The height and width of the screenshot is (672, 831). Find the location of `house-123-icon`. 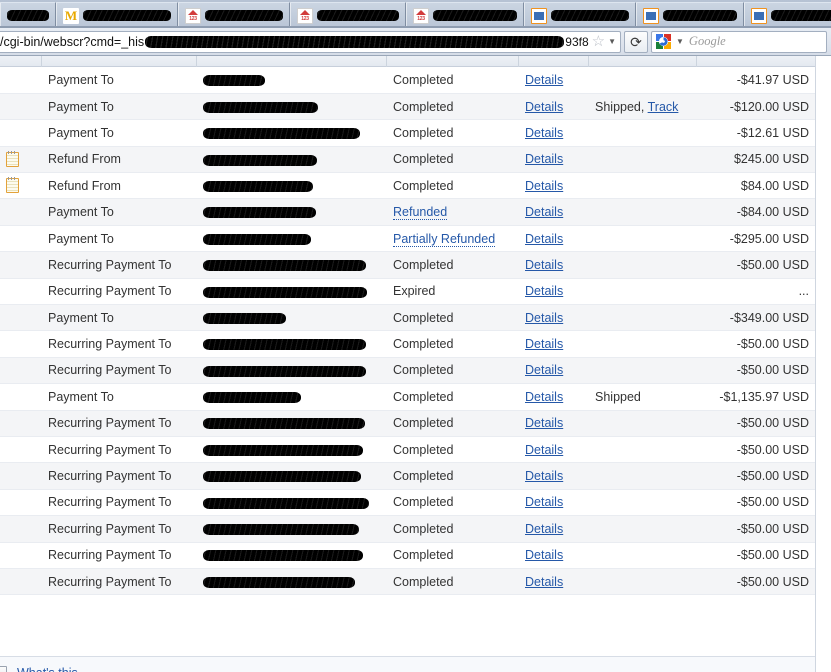

house-123-icon is located at coordinates (305, 15).